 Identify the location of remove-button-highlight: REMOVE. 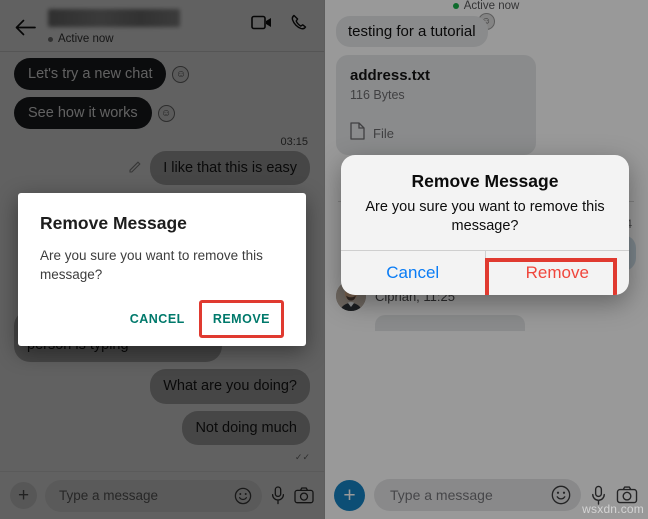
(241, 319).